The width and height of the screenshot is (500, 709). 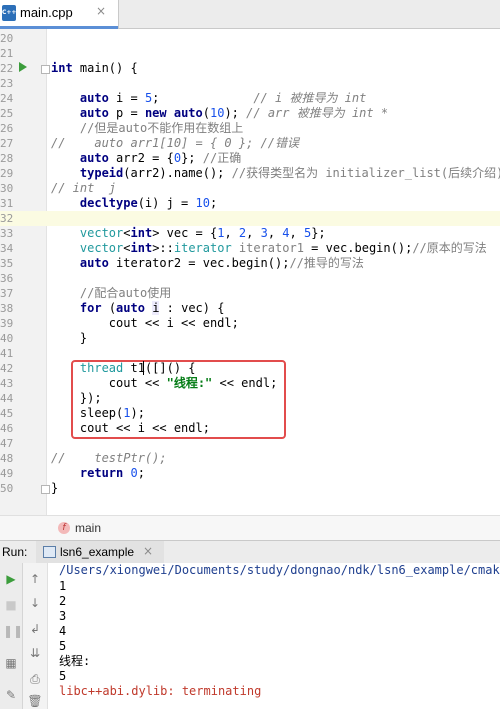 What do you see at coordinates (108, 203) in the screenshot?
I see `code-token: decltype` at bounding box center [108, 203].